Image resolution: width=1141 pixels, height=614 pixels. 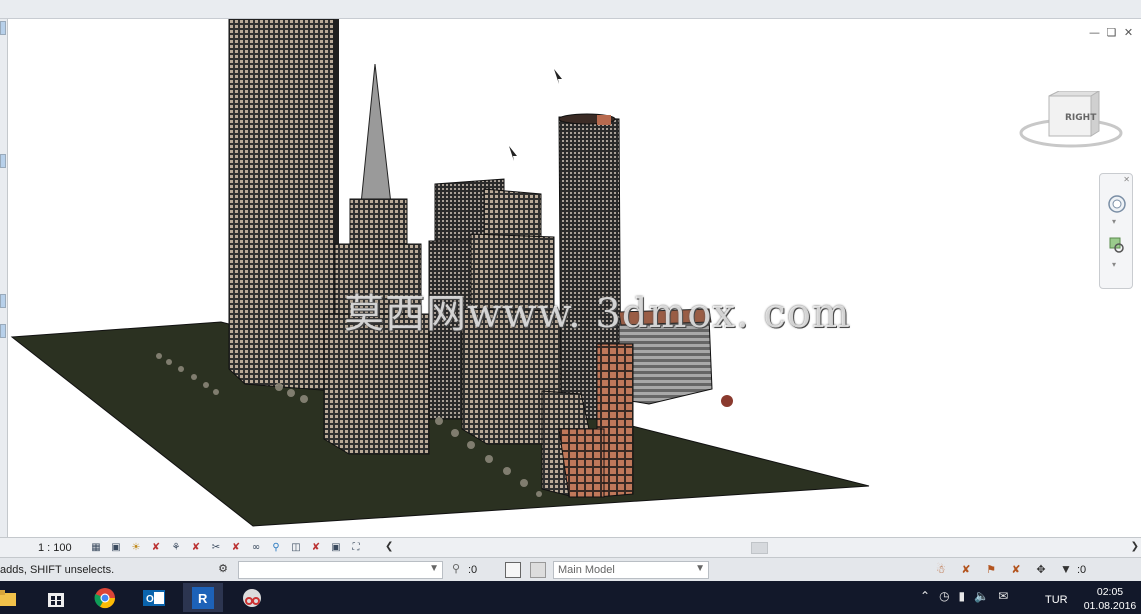 I want to click on windows-taskbar: O R ⌃ ◷ ▮ 🔈 ✉ TUR 02:05 01.08.2016, so click(x=570, y=597).